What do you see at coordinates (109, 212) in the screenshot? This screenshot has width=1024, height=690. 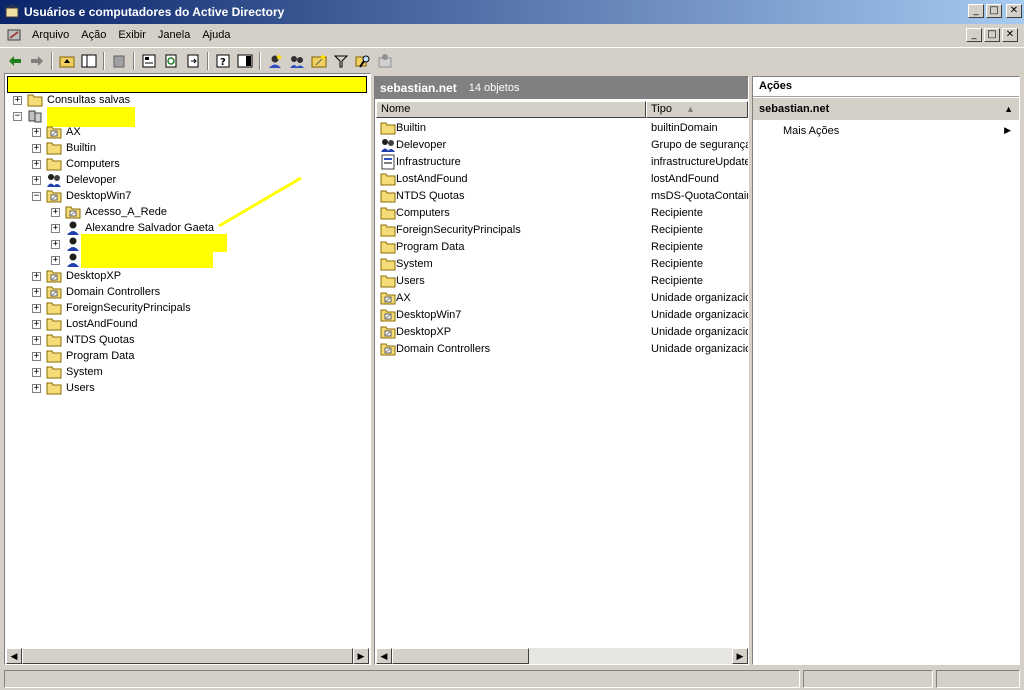 I see `tree-item: + Acesso_A_Rede` at bounding box center [109, 212].